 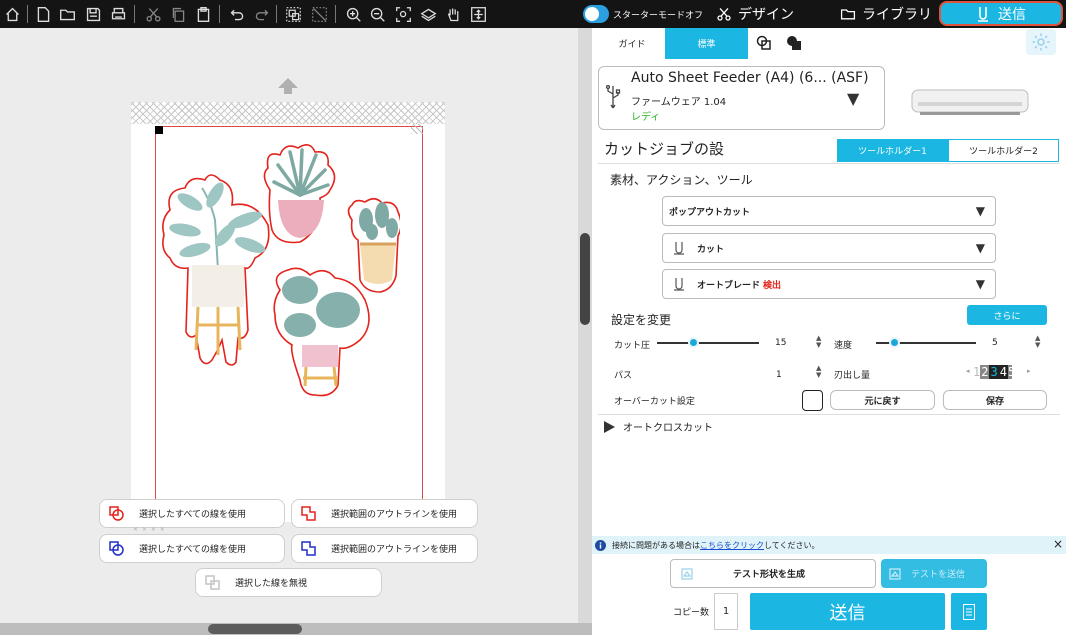 I want to click on canvas-horizontal-scroll-thumb, so click(x=255, y=629).